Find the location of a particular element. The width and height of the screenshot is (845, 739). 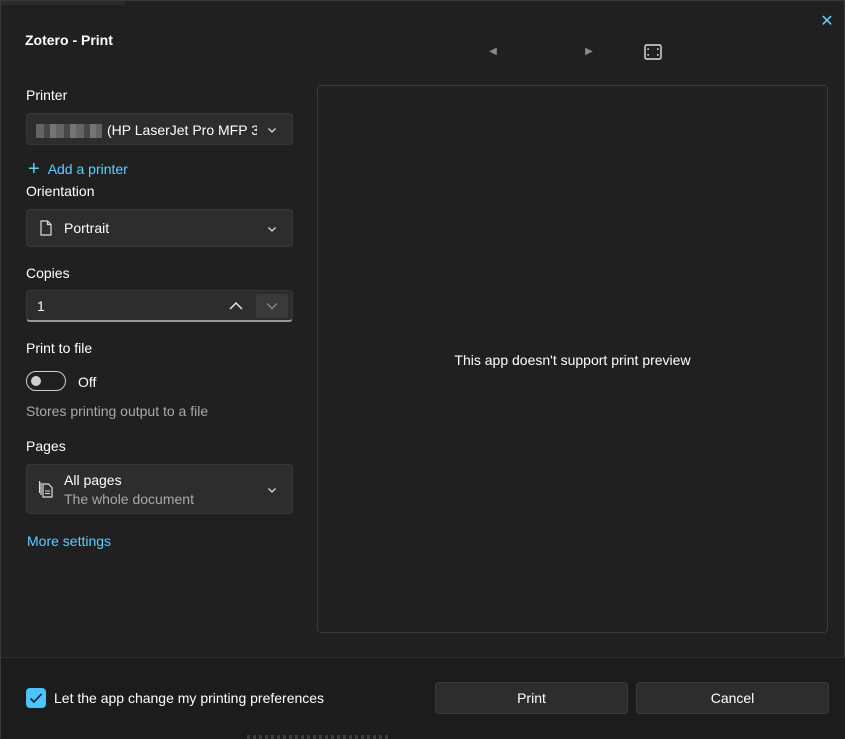

plus-icon: + is located at coordinates (34, 169).